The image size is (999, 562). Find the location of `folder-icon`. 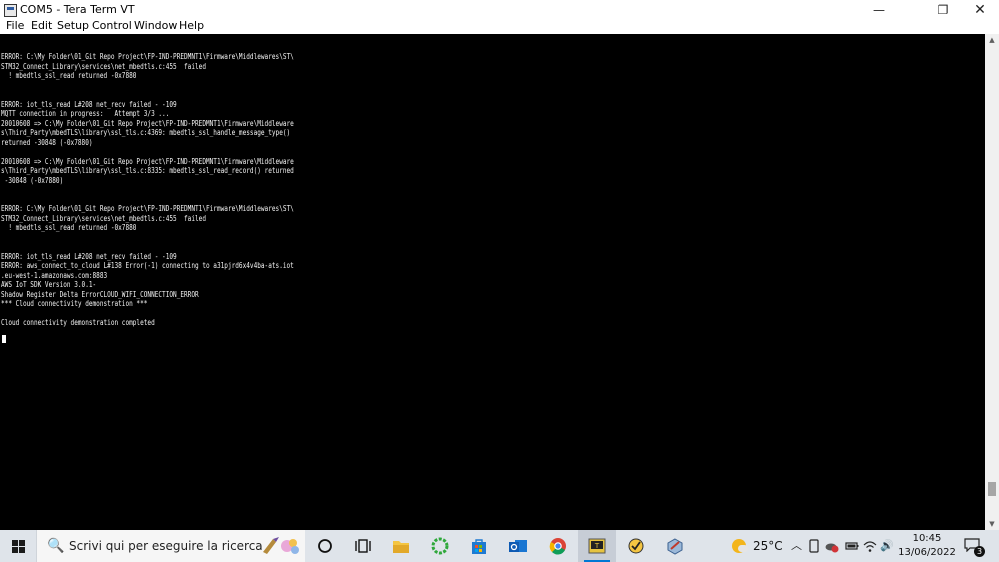

folder-icon is located at coordinates (401, 547).